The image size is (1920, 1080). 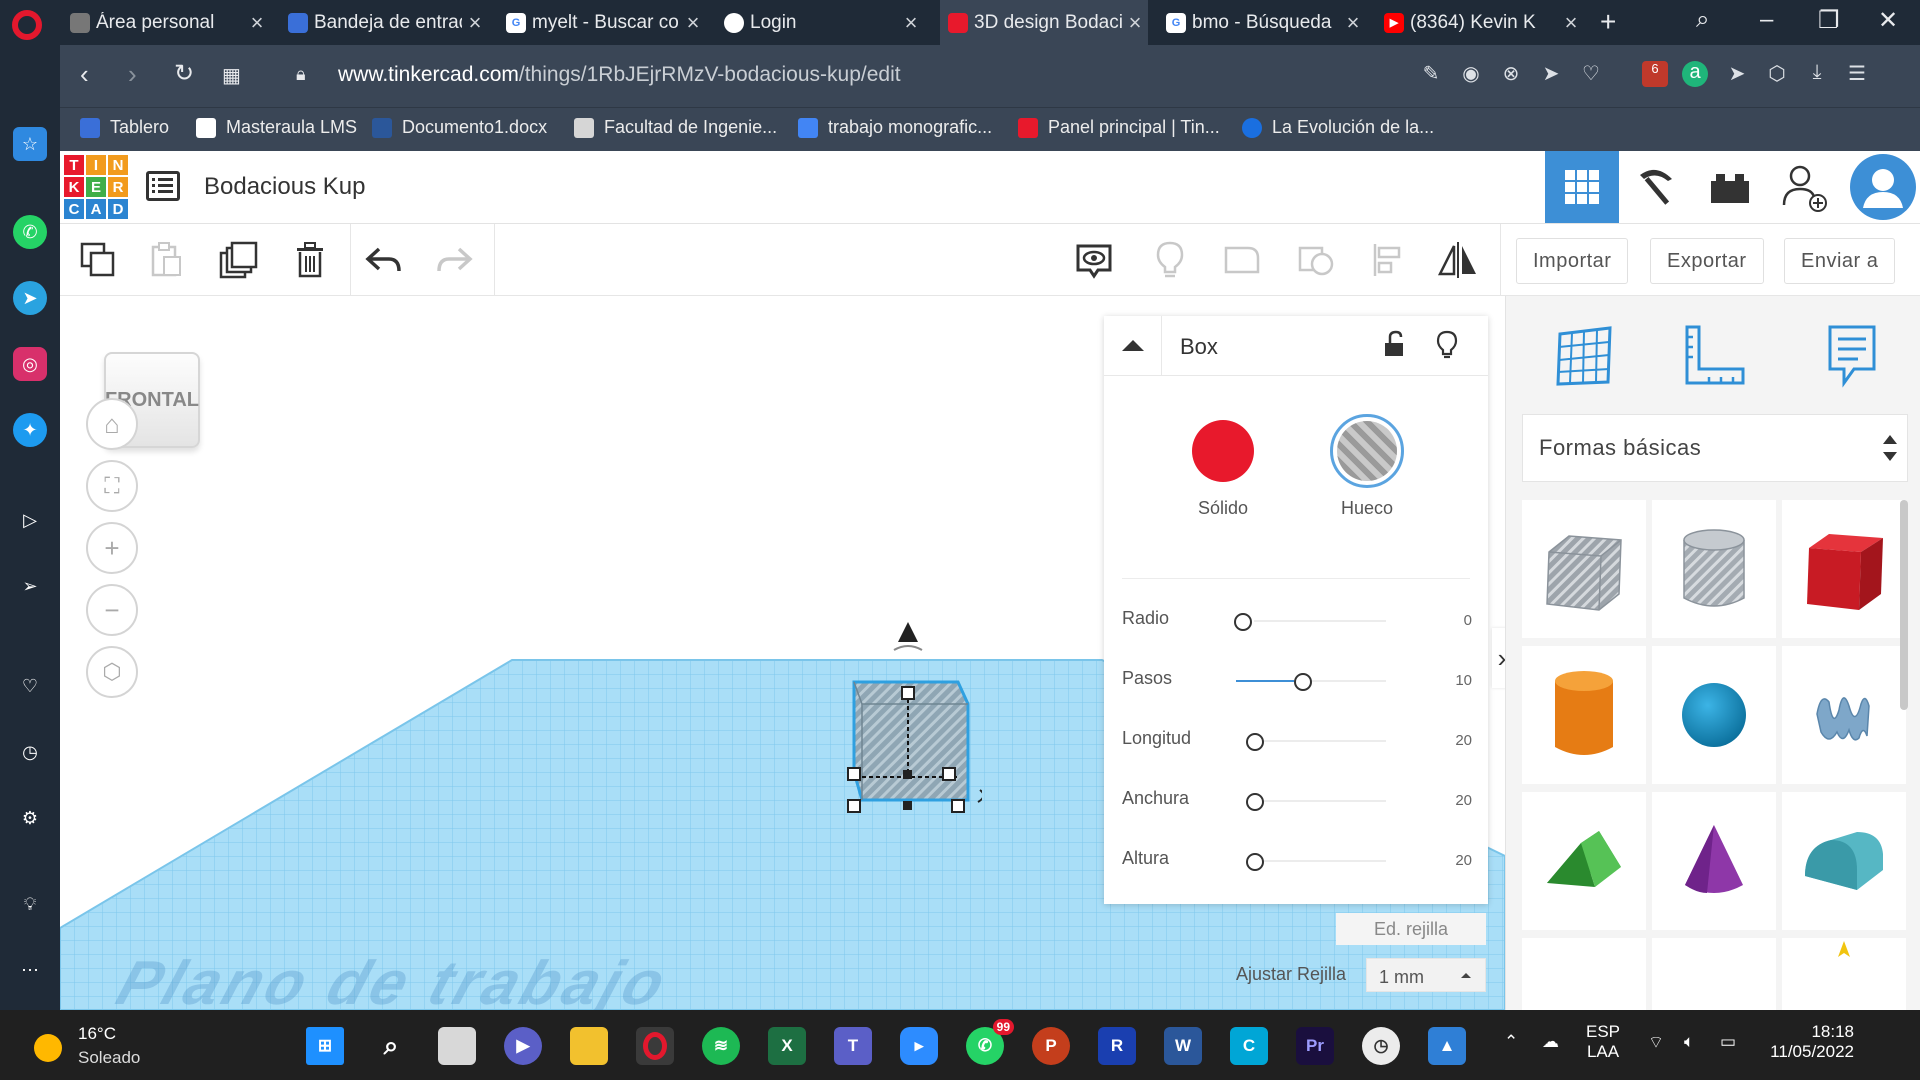 What do you see at coordinates (124, 127) in the screenshot?
I see `bookmark-tablero: Tablero` at bounding box center [124, 127].